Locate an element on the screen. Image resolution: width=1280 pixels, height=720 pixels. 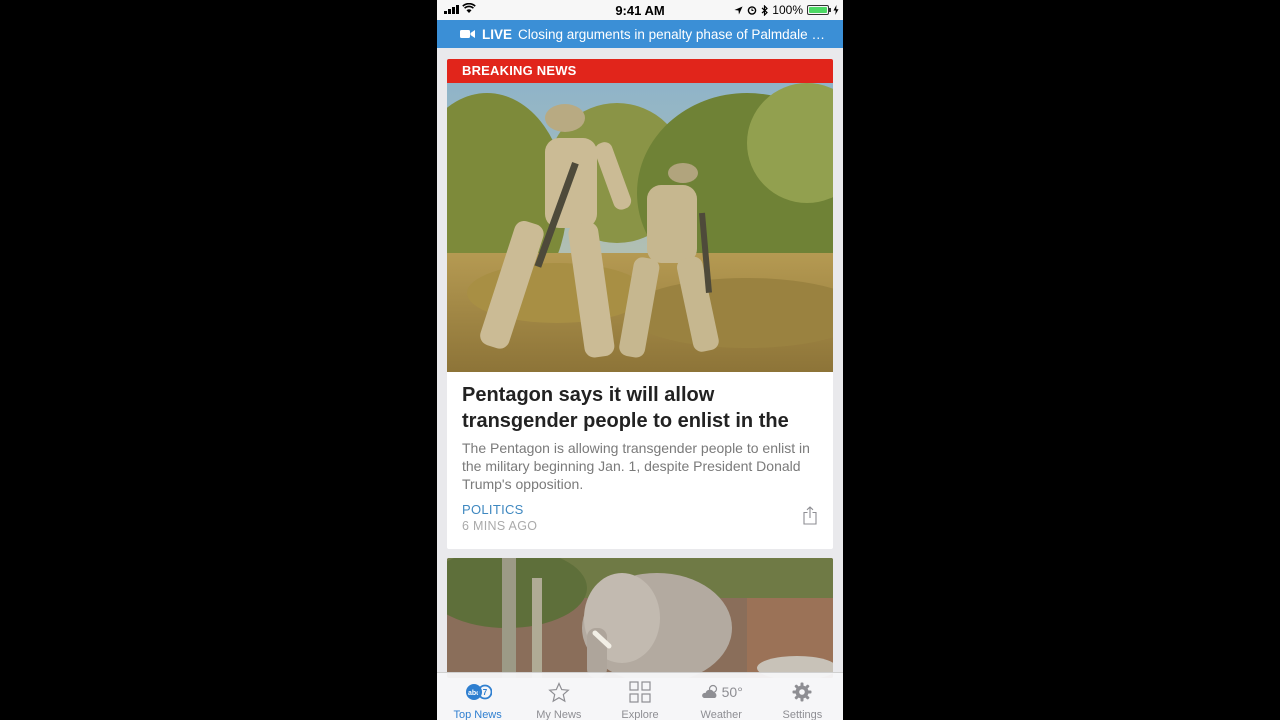
live-label: LIVE is located at coordinates (497, 34).